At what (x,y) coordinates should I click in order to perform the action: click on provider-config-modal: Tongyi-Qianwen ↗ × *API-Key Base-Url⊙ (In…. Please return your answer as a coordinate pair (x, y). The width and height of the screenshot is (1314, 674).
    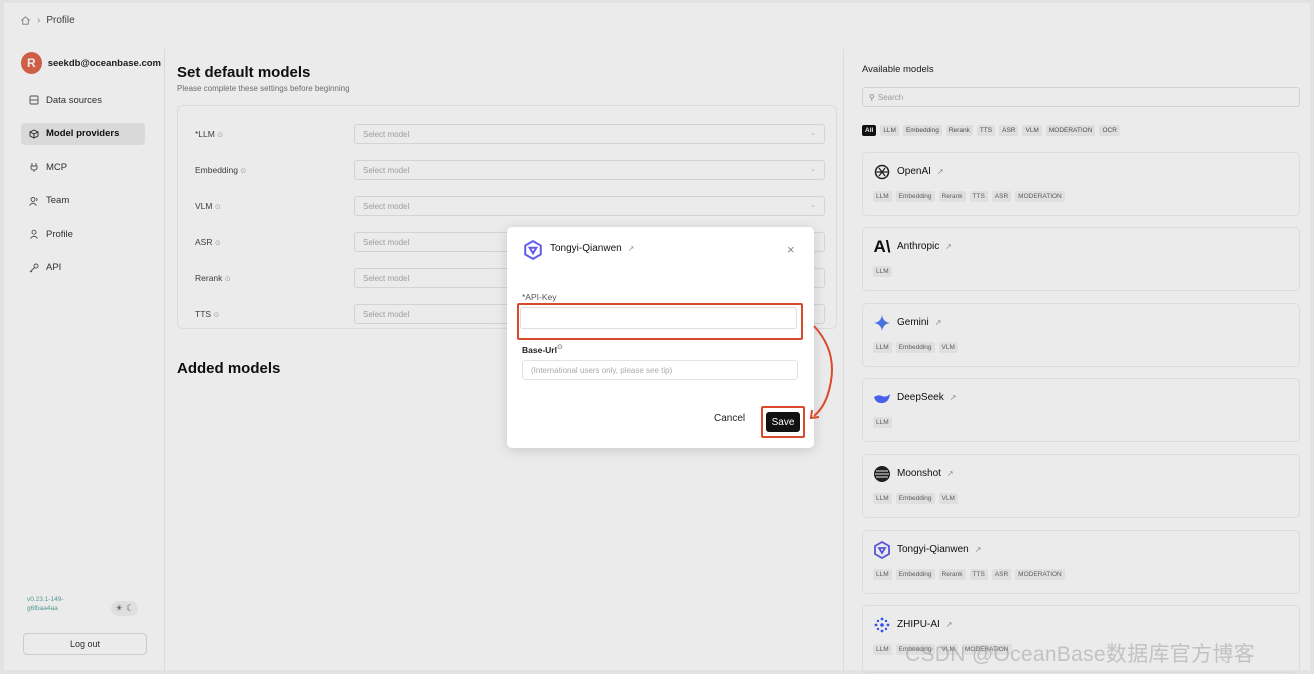
    Looking at the image, I should click on (660, 337).